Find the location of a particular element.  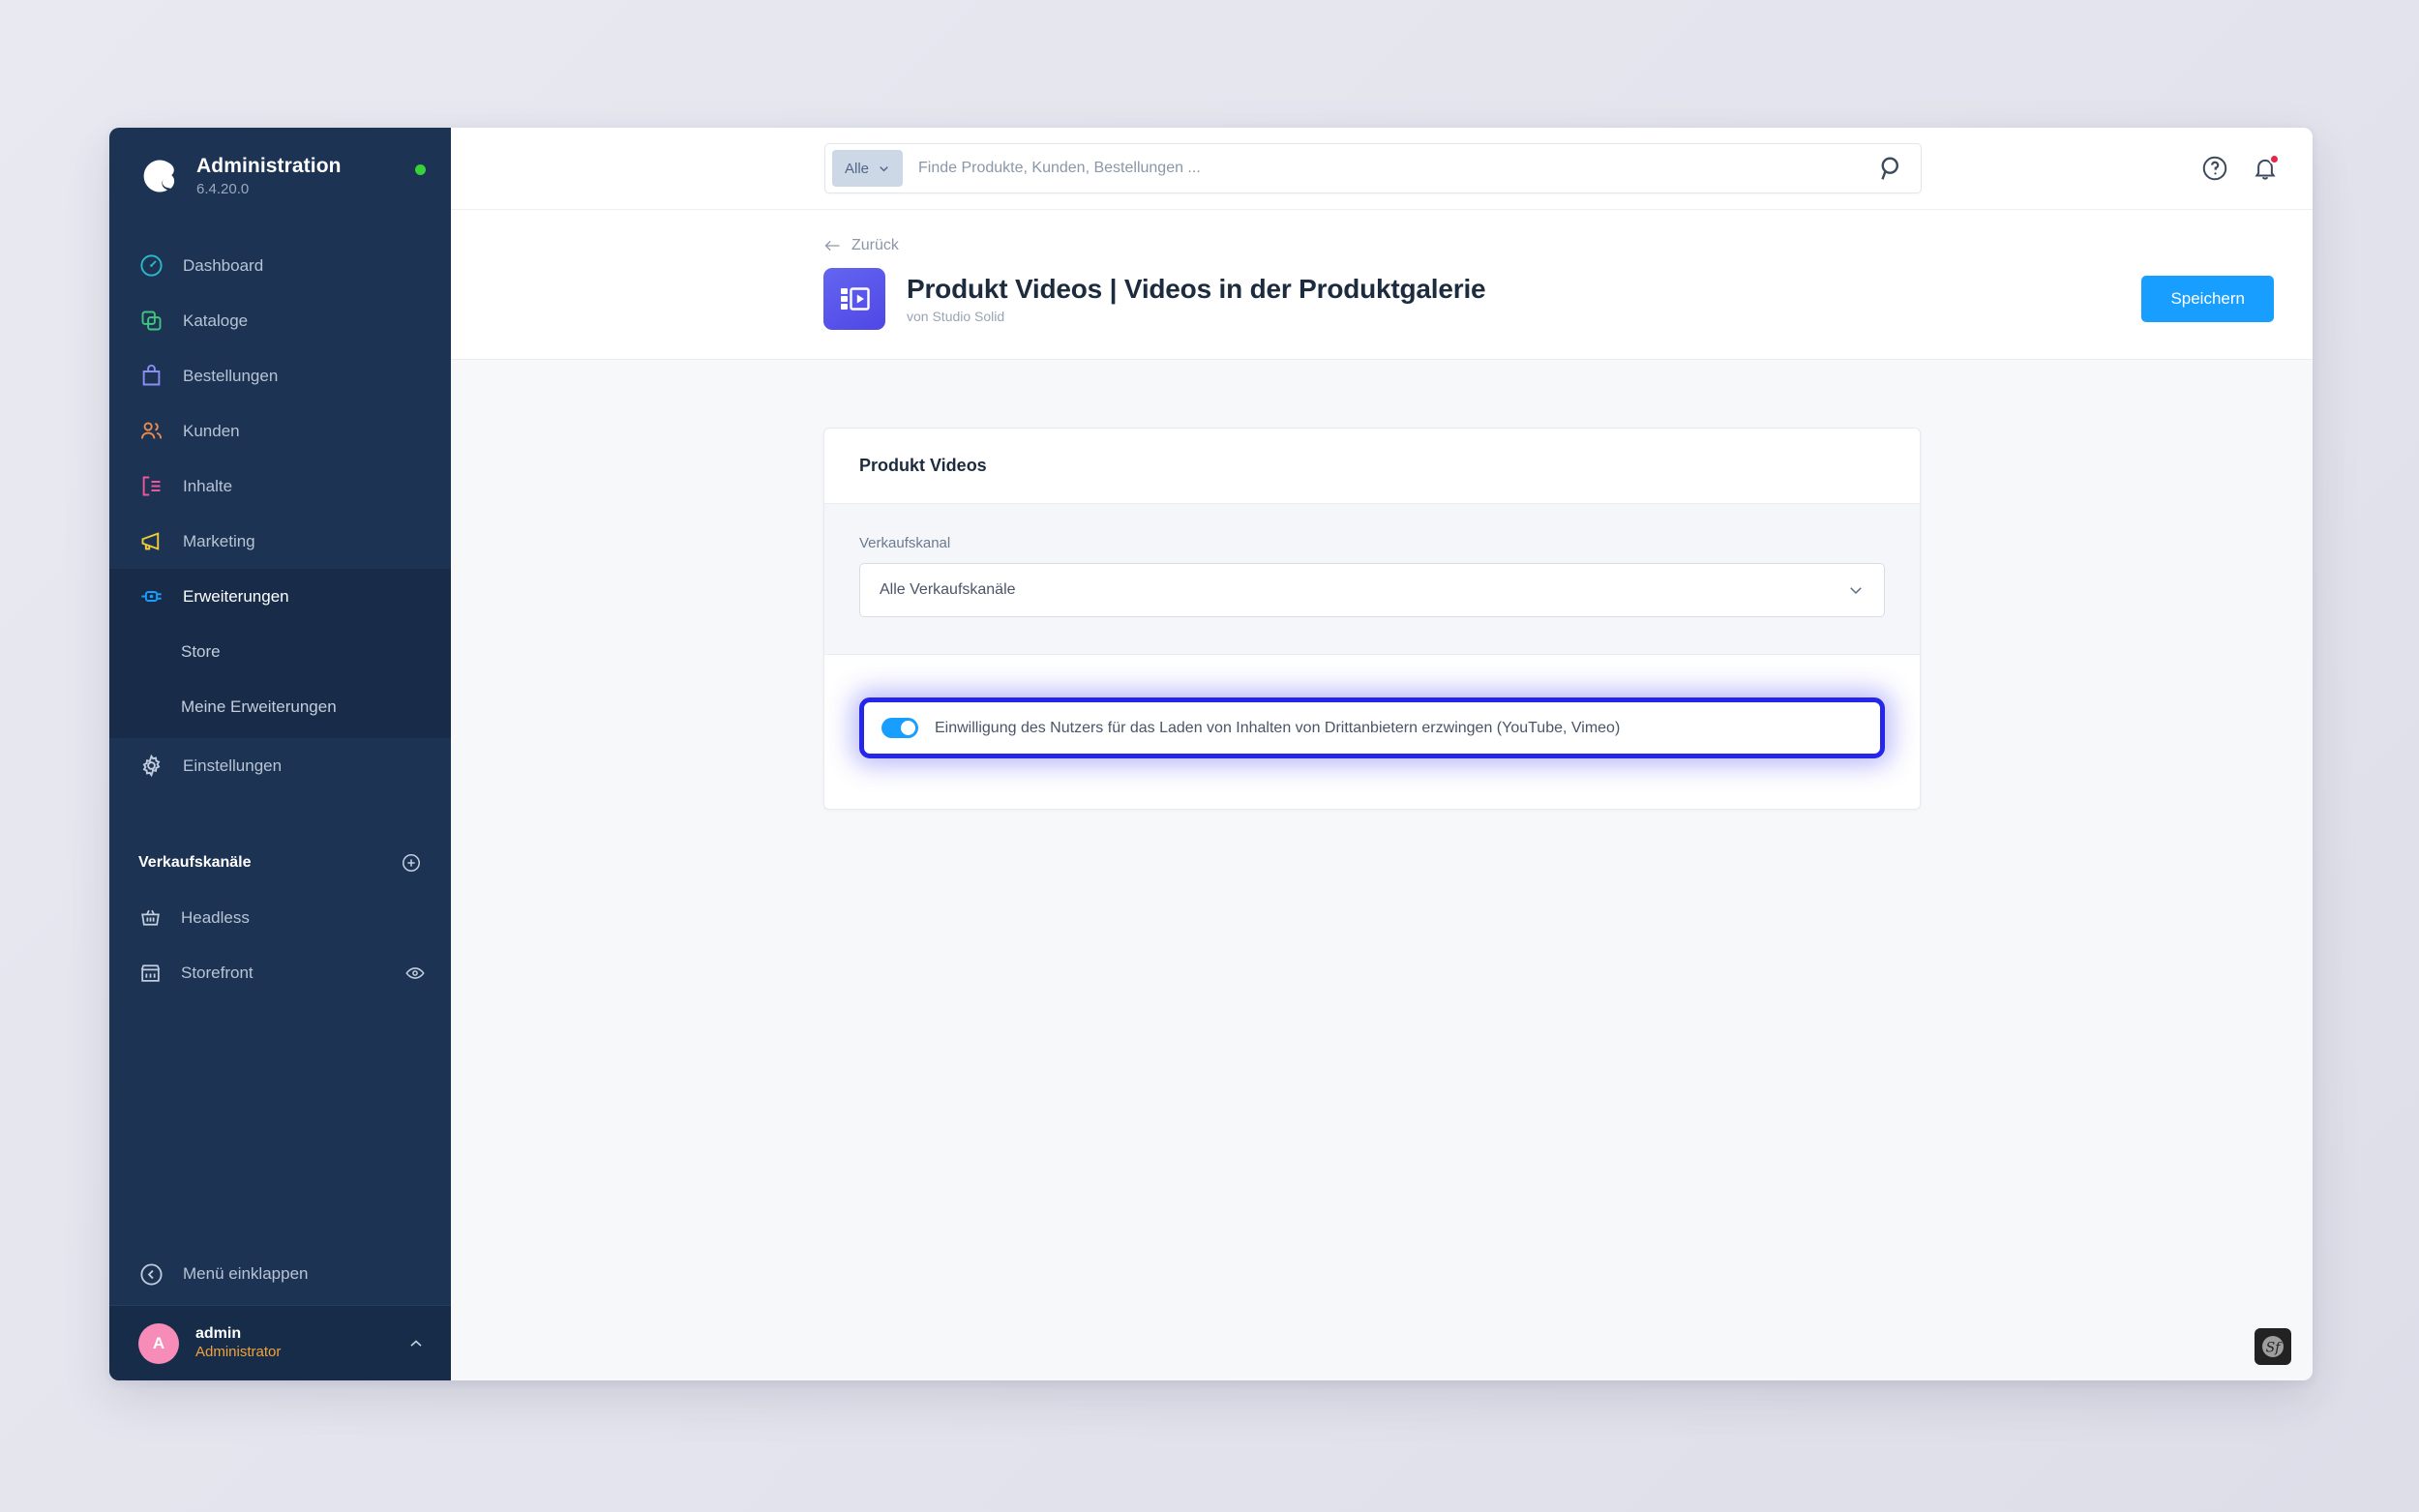

topbar-actions is located at coordinates (2240, 169).